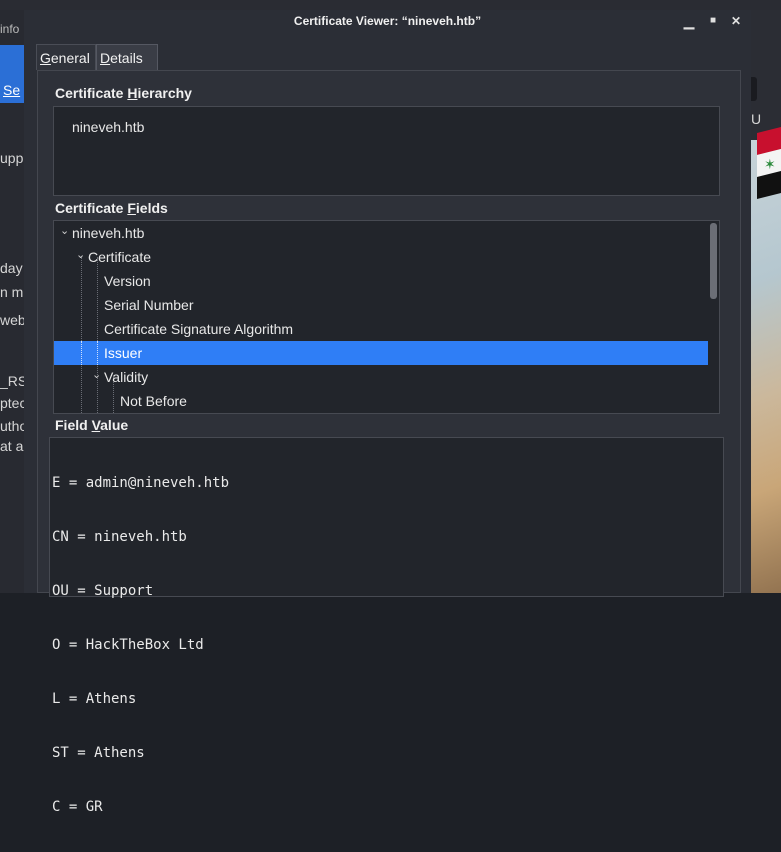 This screenshot has width=781, height=852. Describe the element at coordinates (713, 261) in the screenshot. I see `fields-scrollbar` at that location.